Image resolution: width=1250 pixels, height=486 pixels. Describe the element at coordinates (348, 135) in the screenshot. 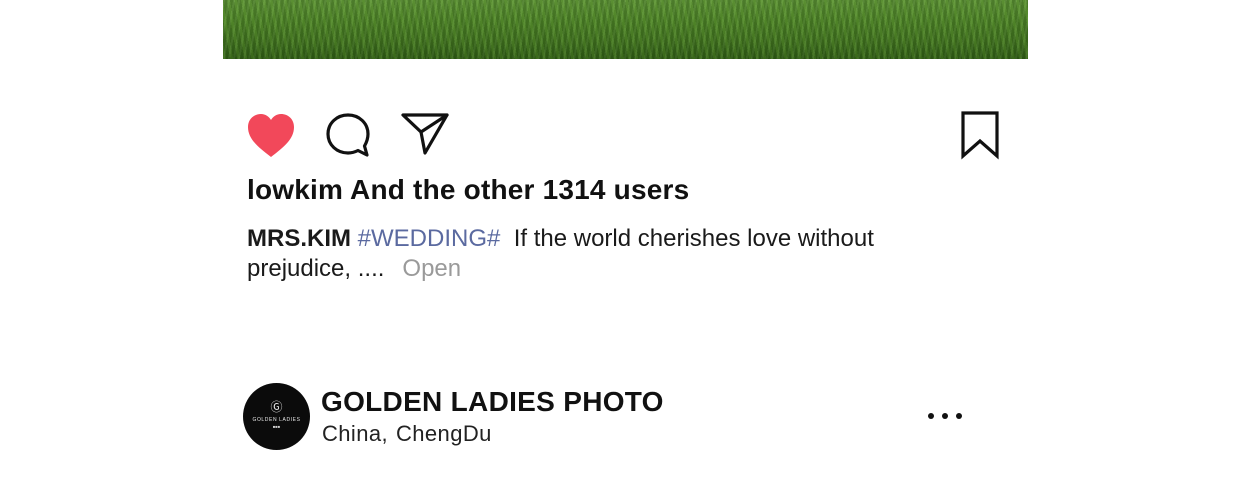

I see `comment-bubble-icon` at that location.